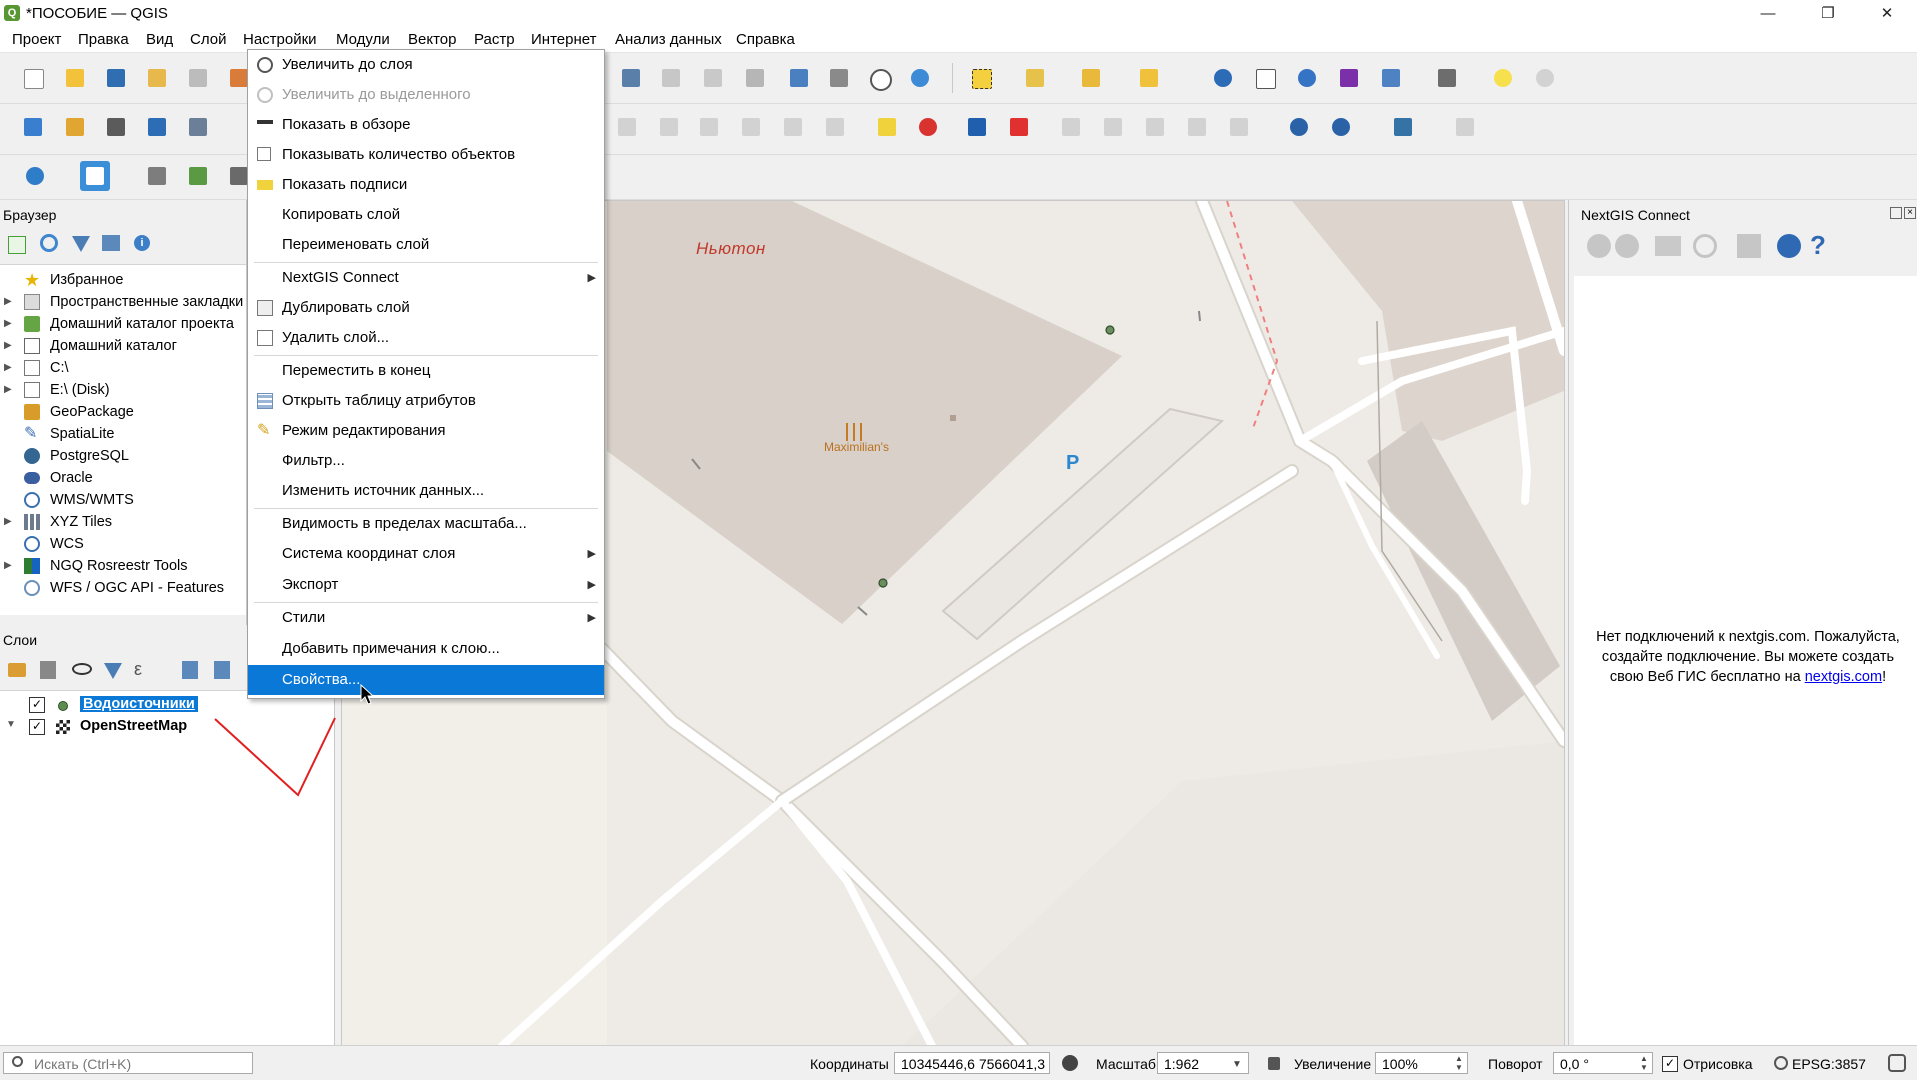  What do you see at coordinates (426, 585) in the screenshot?
I see `menu-export: Экспорт ▶` at bounding box center [426, 585].